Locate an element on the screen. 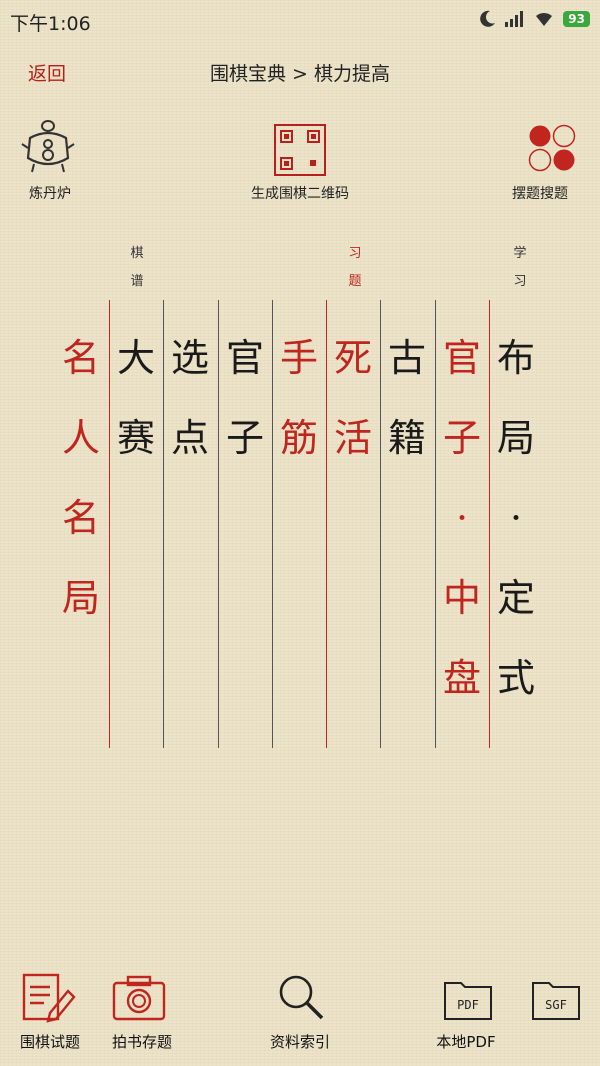 Image resolution: width=600 pixels, height=1066 pixels. sgf-folder-icon: SGF is located at coordinates (556, 1001).